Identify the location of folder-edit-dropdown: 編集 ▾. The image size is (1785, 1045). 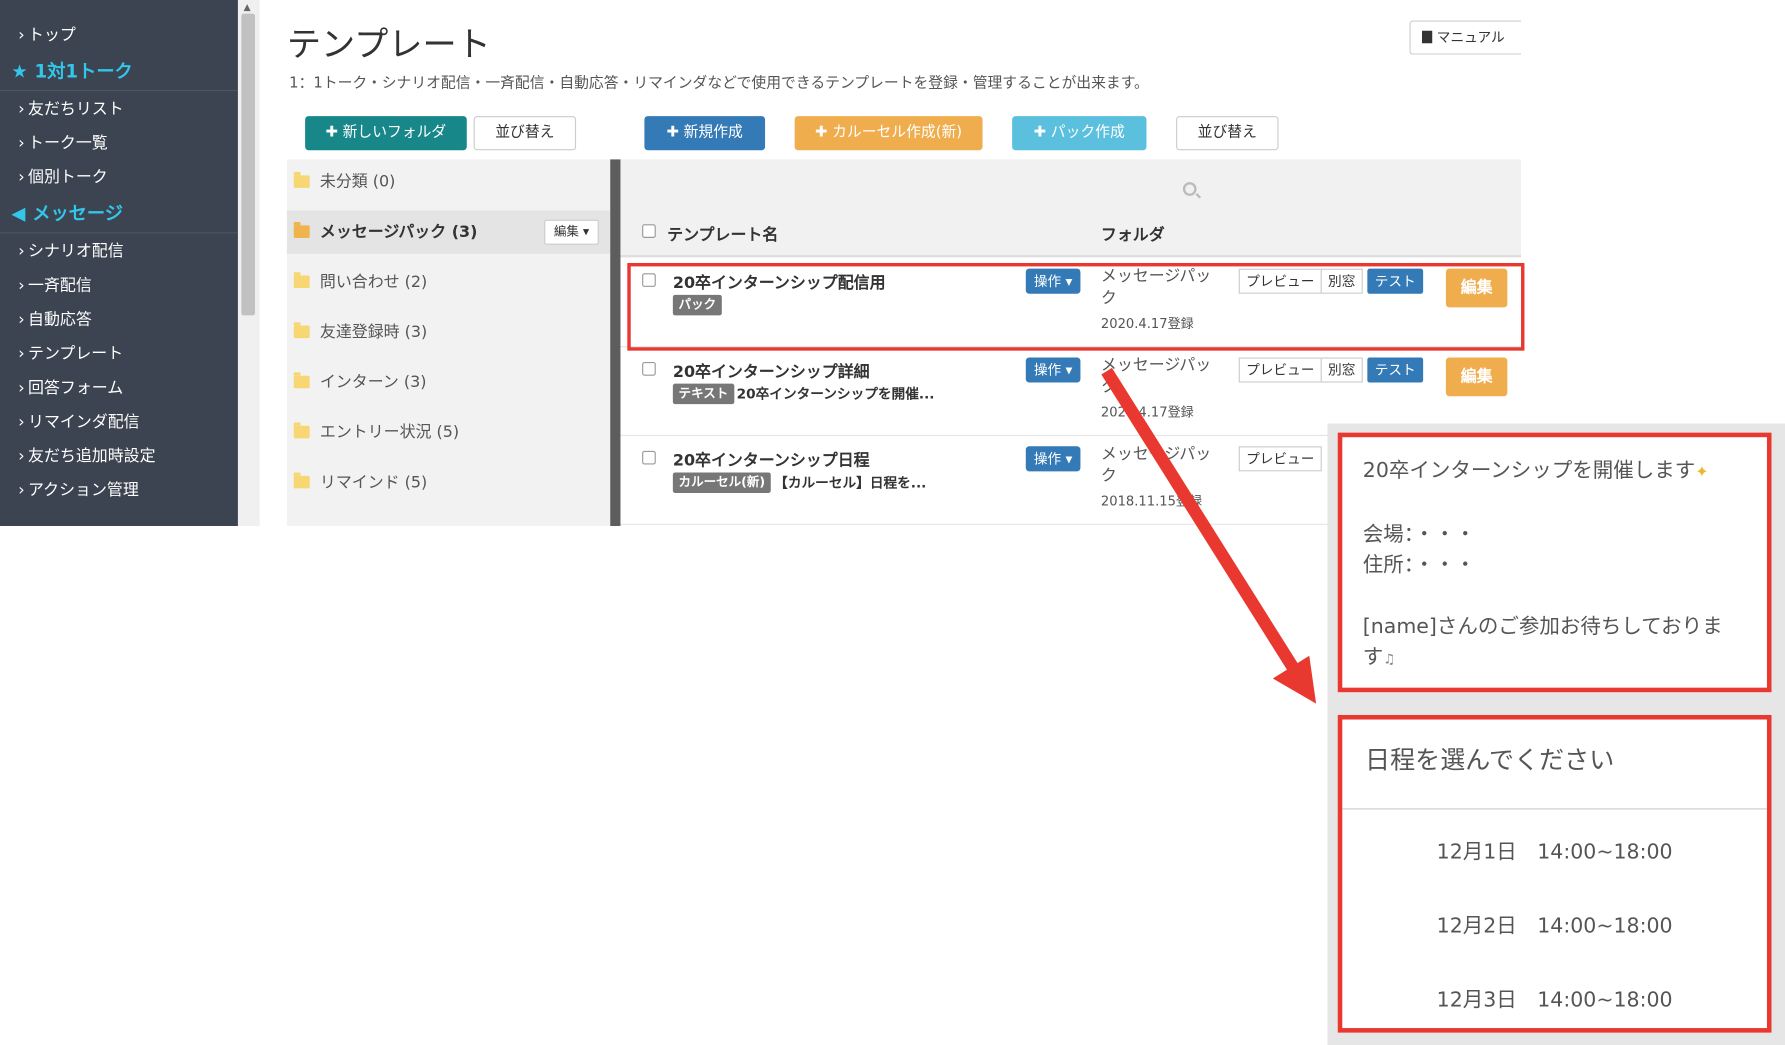
(571, 232).